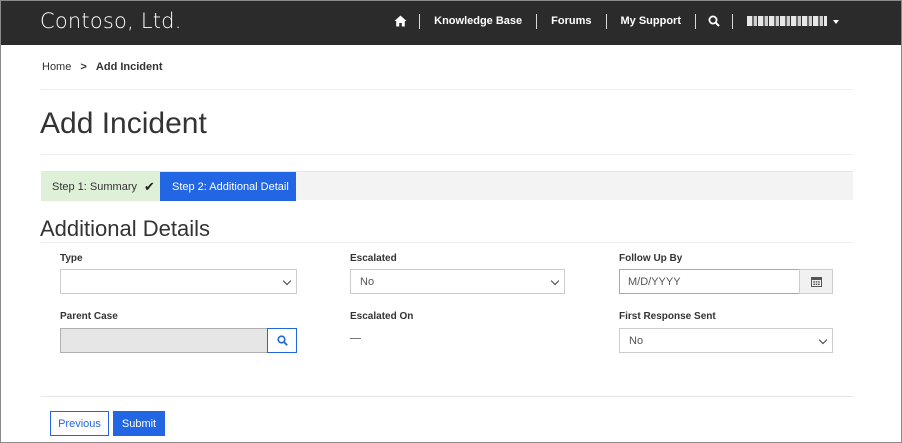 Image resolution: width=902 pixels, height=443 pixels. What do you see at coordinates (71, 258) in the screenshot?
I see `type-label: Type` at bounding box center [71, 258].